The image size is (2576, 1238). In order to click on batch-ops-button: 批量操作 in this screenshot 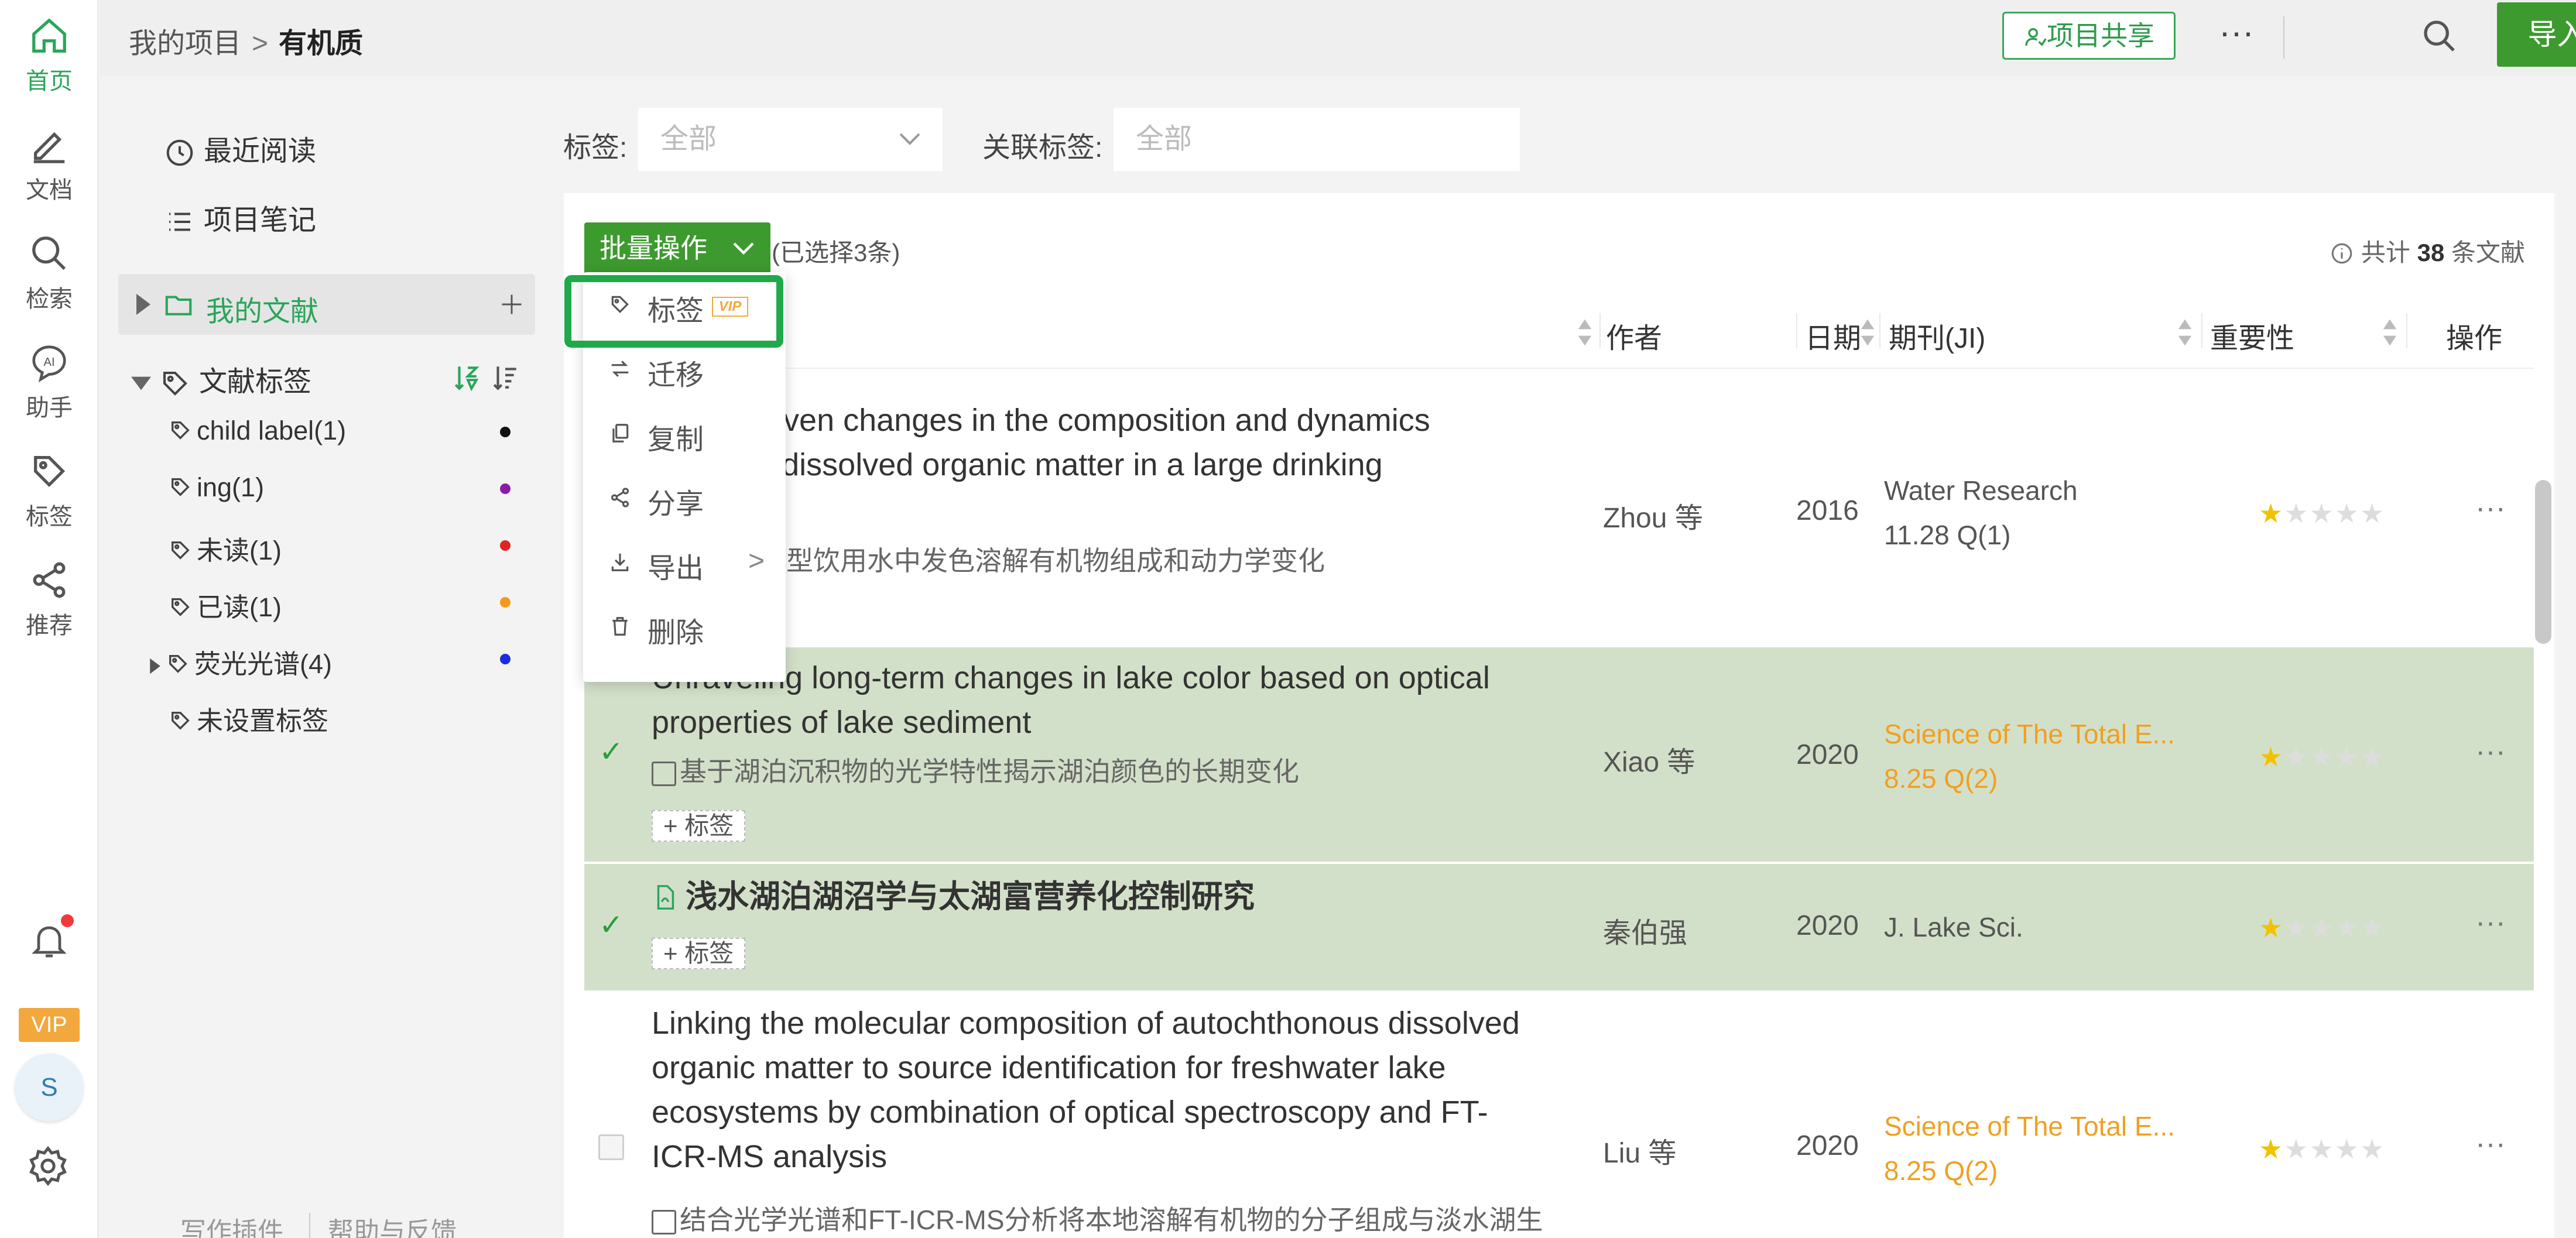, I will do `click(677, 248)`.